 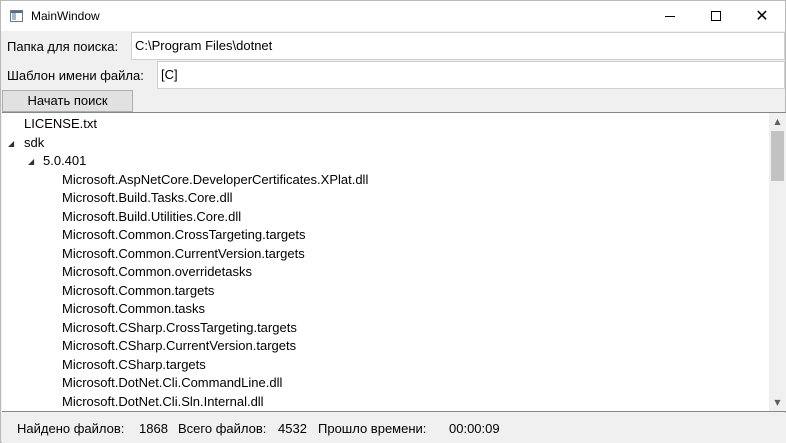 I want to click on pattern-label: Шаблон имени файла:, so click(x=75, y=75).